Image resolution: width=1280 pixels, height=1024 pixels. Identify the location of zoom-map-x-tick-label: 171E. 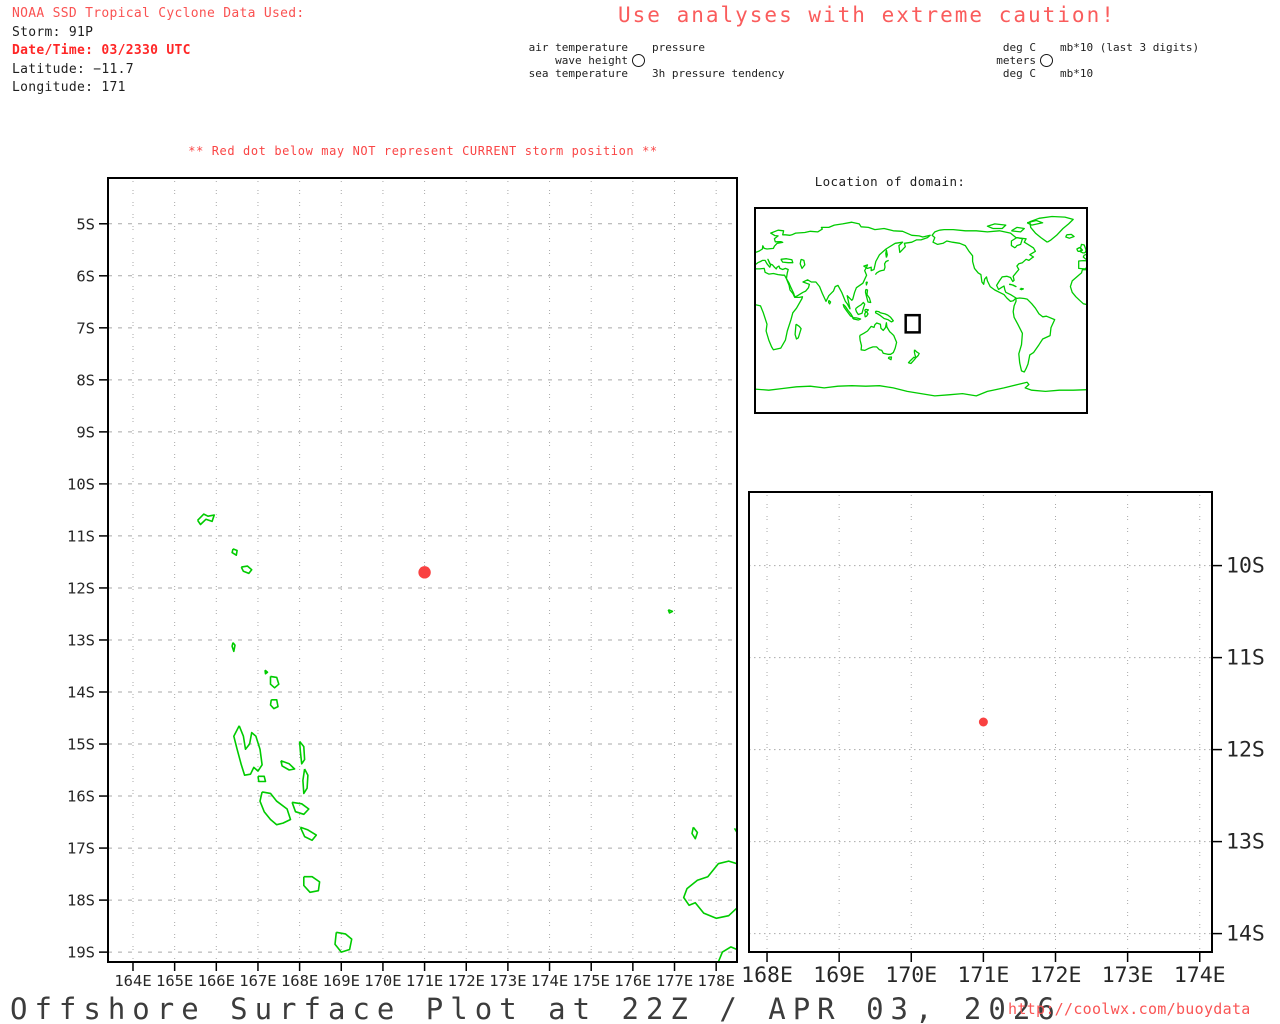
(983, 975).